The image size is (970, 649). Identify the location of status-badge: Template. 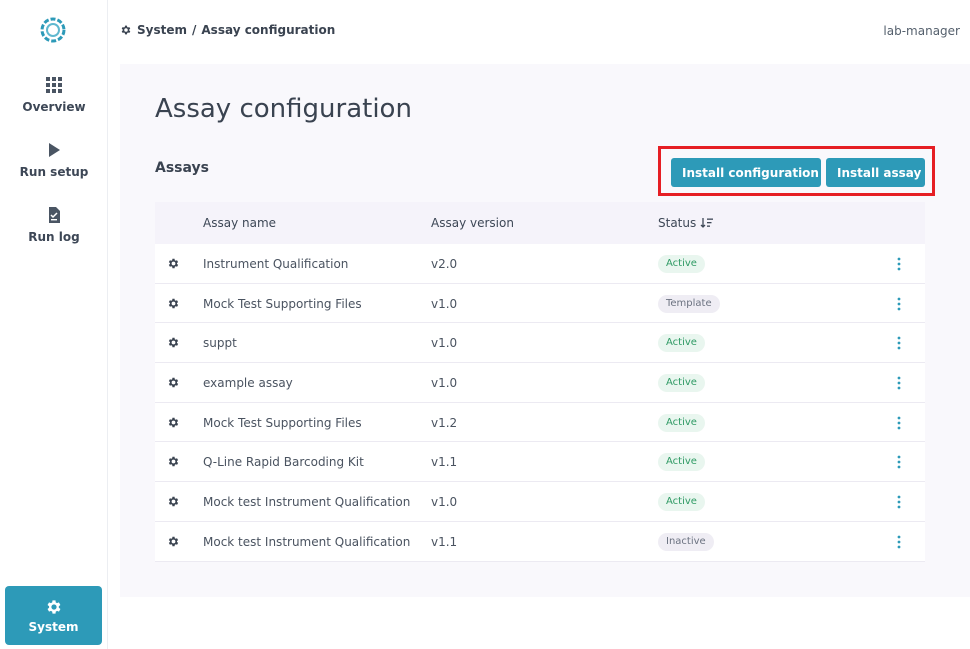
(689, 303).